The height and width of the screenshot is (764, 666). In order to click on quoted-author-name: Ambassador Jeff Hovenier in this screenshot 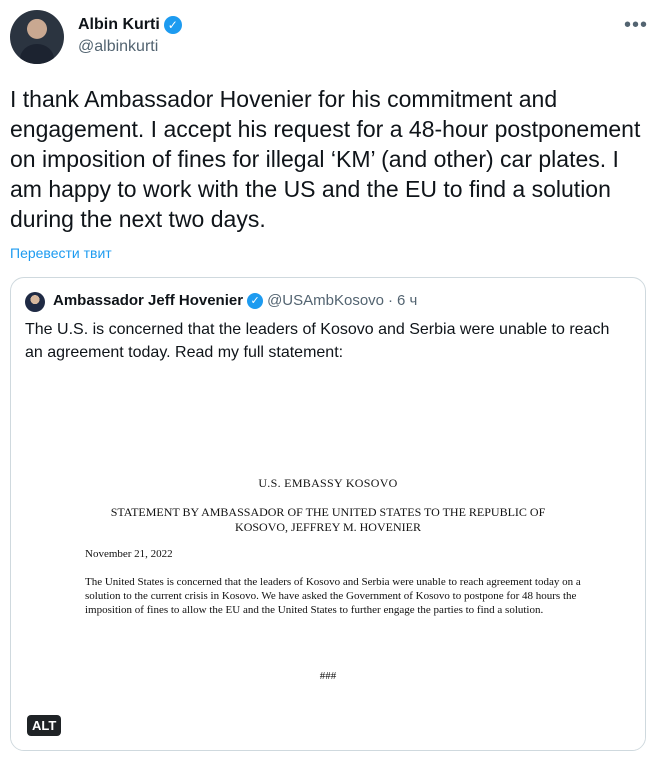, I will do `click(148, 300)`.